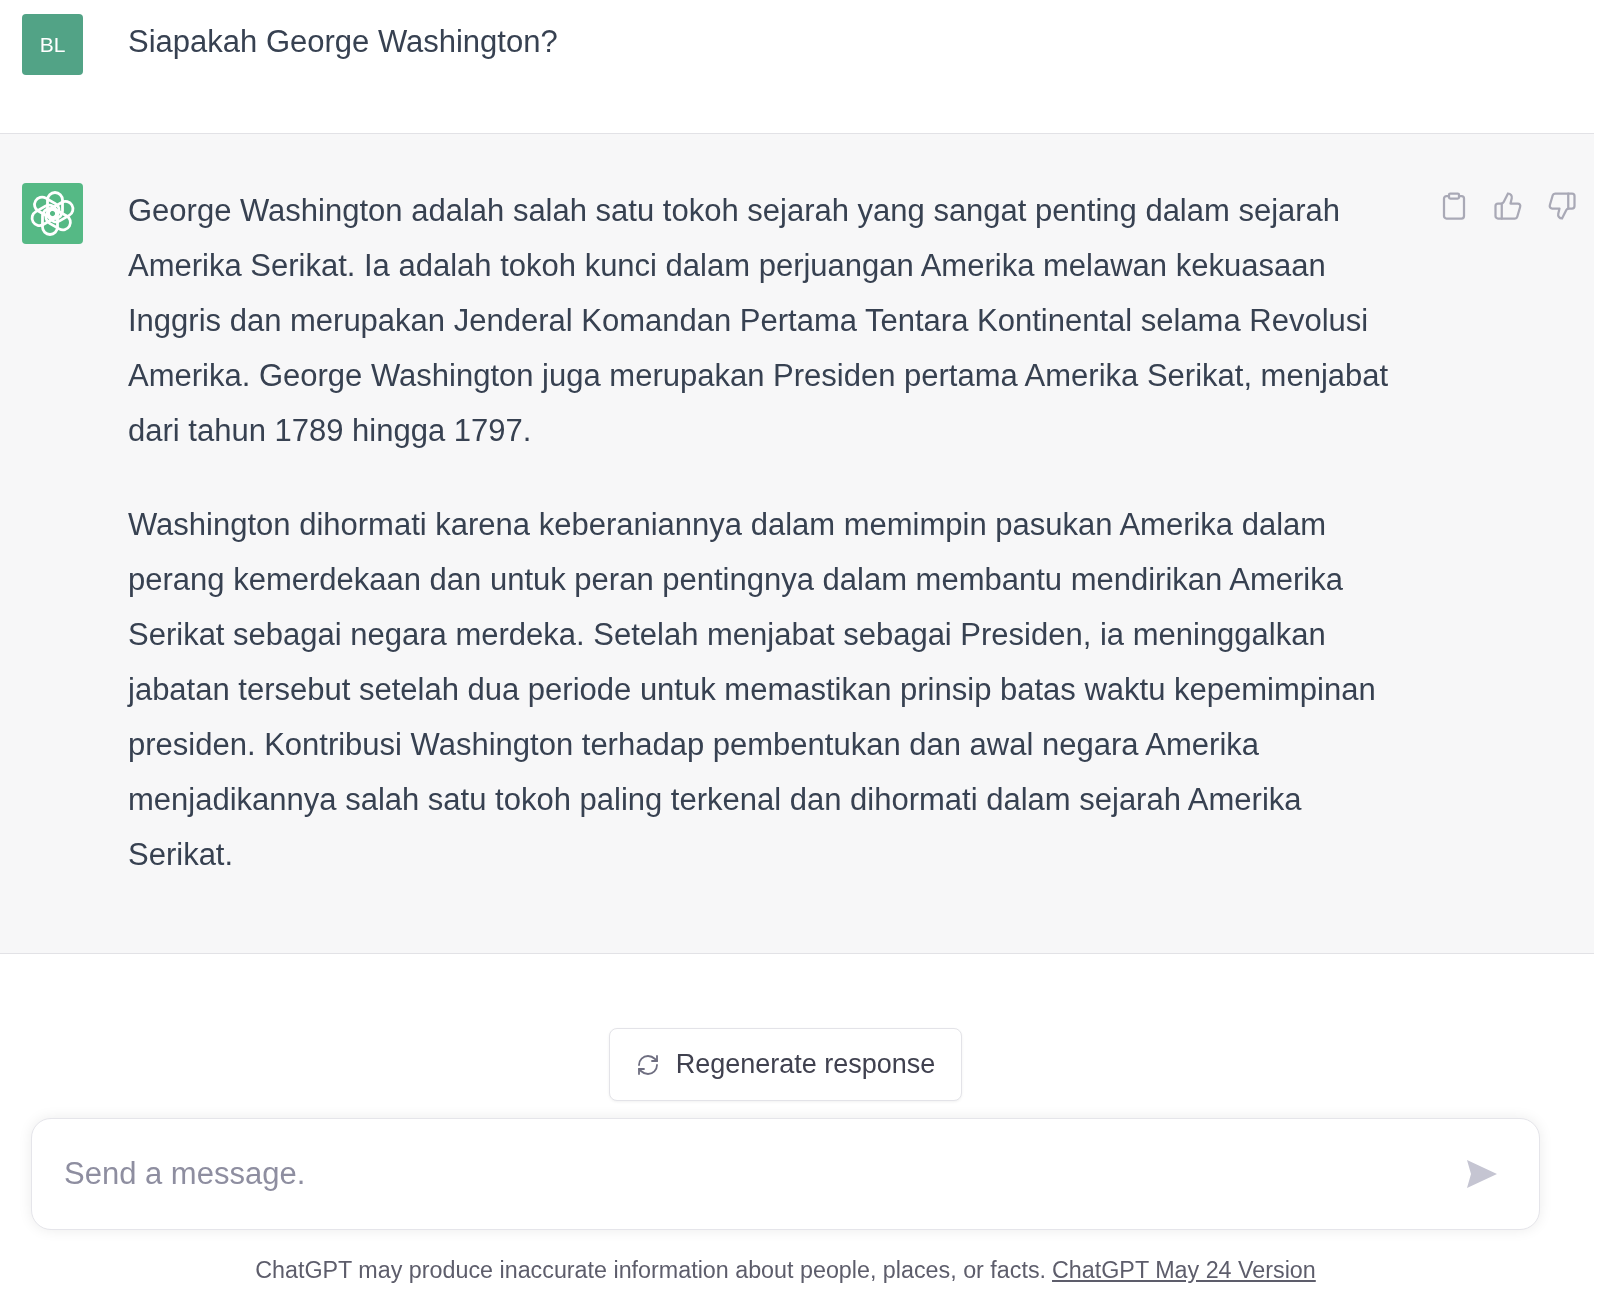 Image resolution: width=1600 pixels, height=1292 pixels. I want to click on message-text: Siapakah George Washington?, so click(343, 42).